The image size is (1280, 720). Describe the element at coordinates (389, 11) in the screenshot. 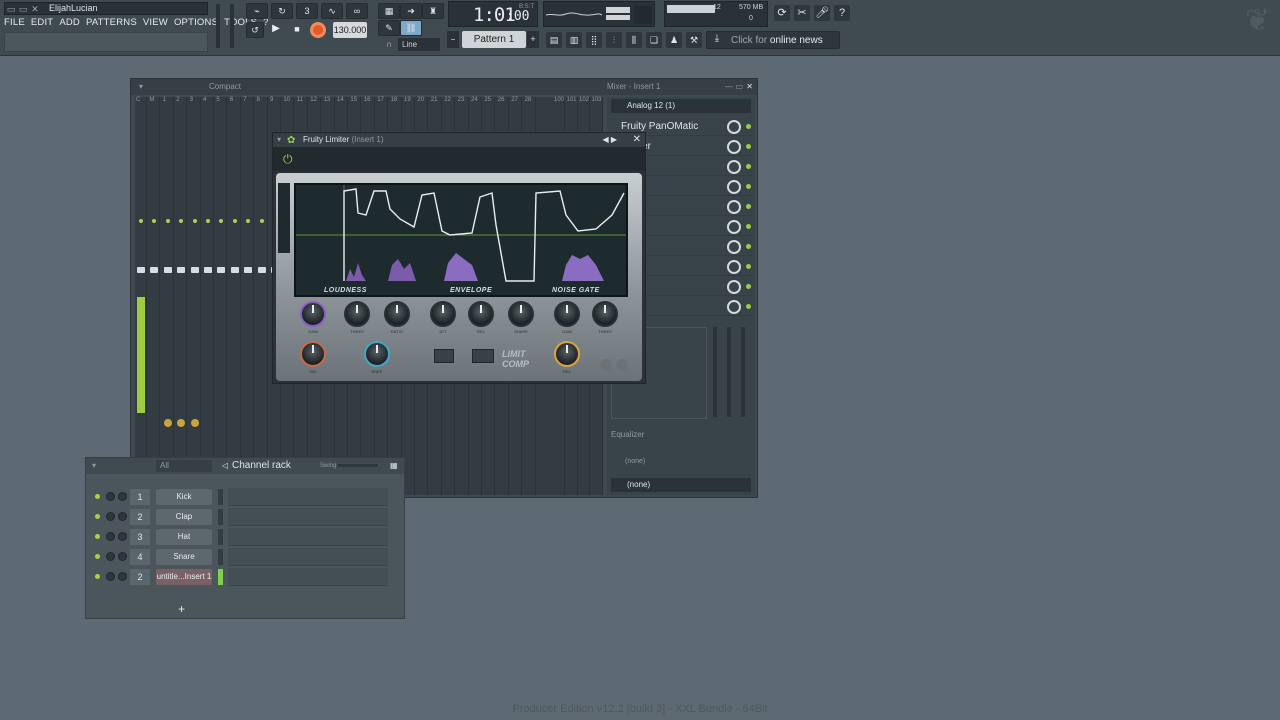

I see `piano-roll-icon: ▦` at that location.